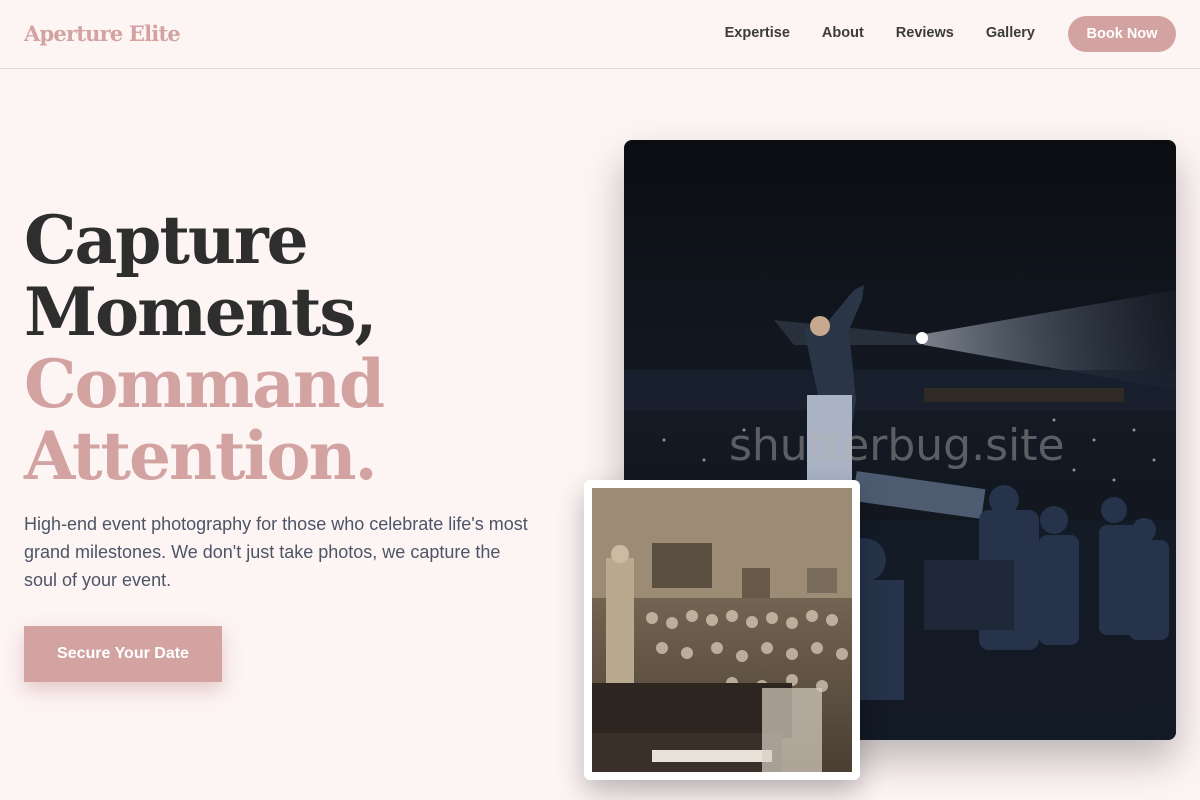 This screenshot has height=800, width=1200. Describe the element at coordinates (897, 445) in the screenshot. I see `watermark-text: shutterbug.site` at that location.